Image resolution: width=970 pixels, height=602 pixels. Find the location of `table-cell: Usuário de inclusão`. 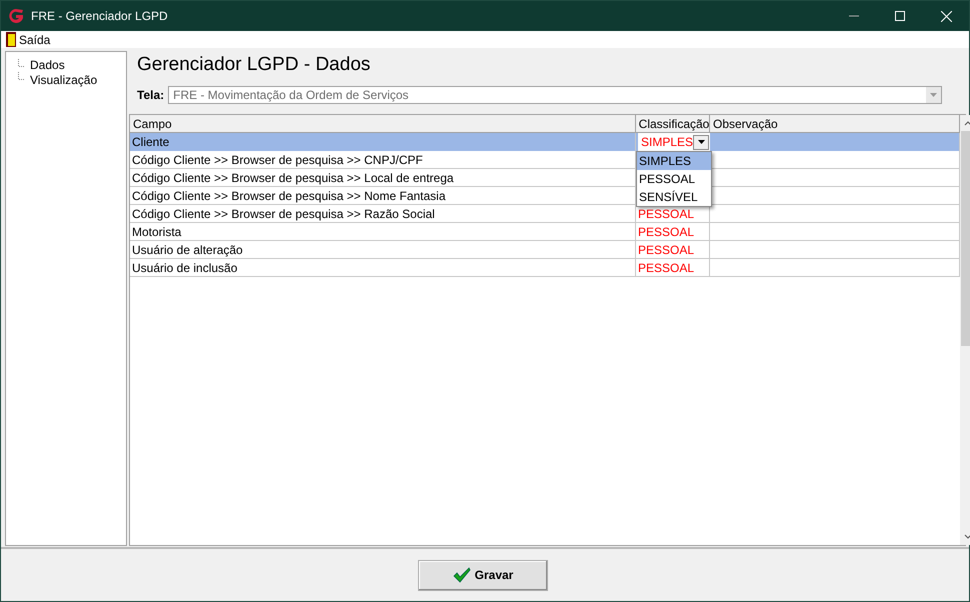

table-cell: Usuário de inclusão is located at coordinates (383, 268).